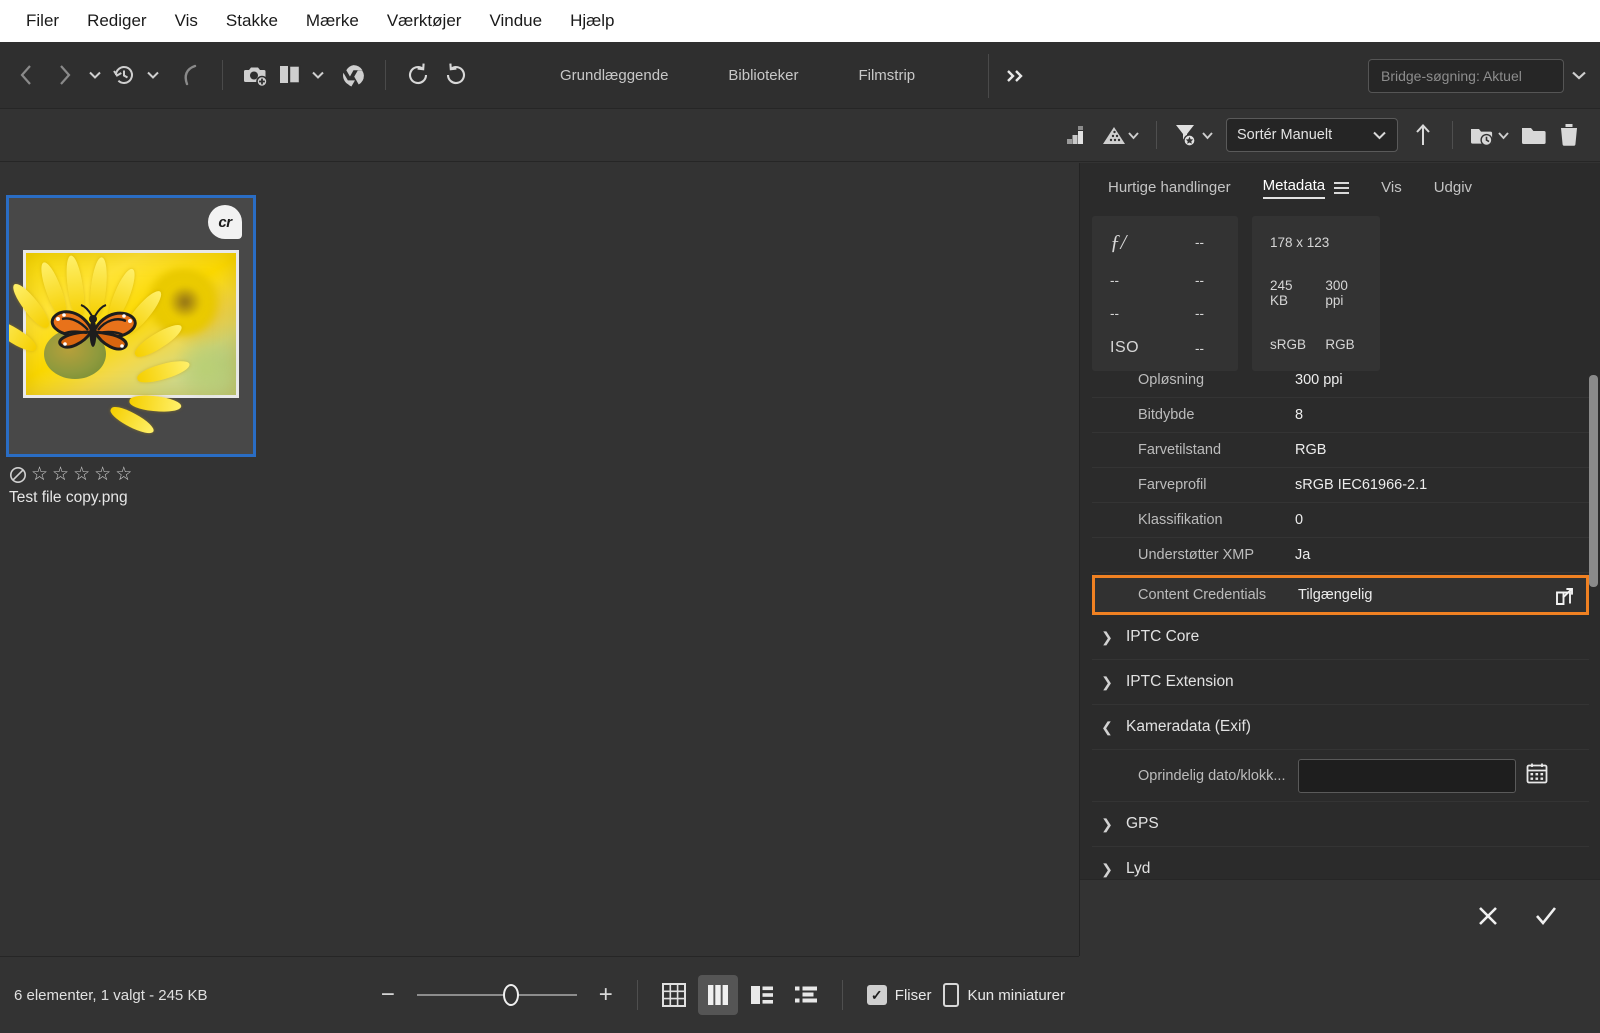 The width and height of the screenshot is (1600, 1033). Describe the element at coordinates (1533, 135) in the screenshot. I see `new-folder-button` at that location.